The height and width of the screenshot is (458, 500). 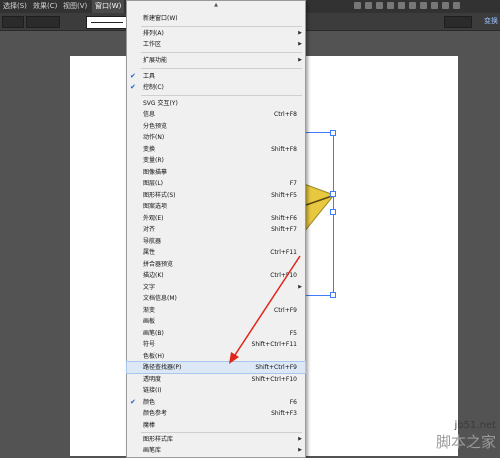 I want to click on watermark: jb51.net 脚本之家, so click(x=466, y=436).